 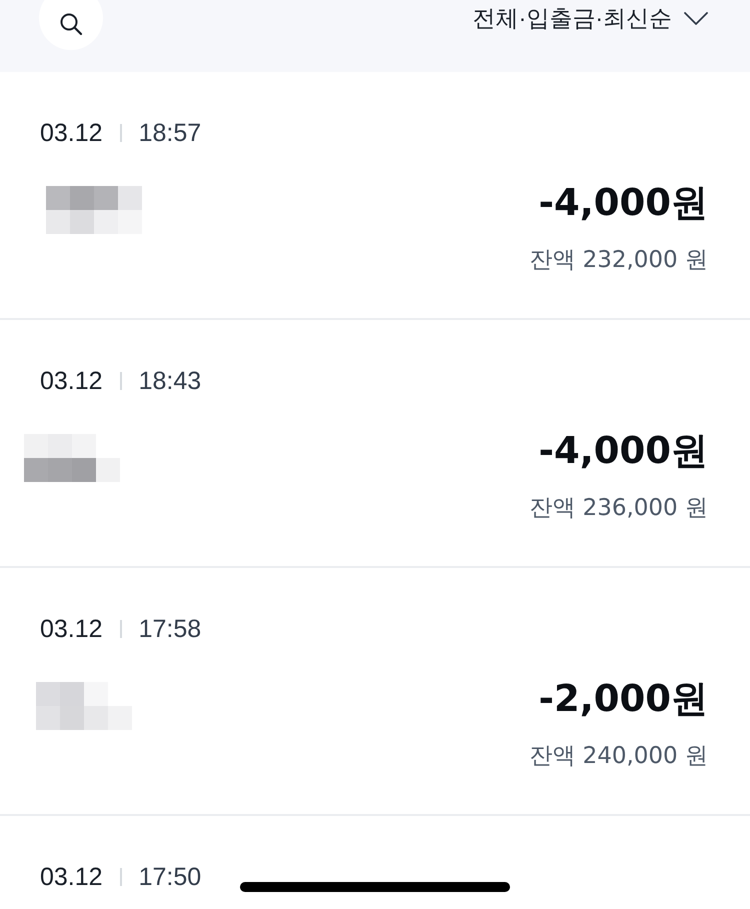 What do you see at coordinates (696, 18) in the screenshot?
I see `chevron-down-icon` at bounding box center [696, 18].